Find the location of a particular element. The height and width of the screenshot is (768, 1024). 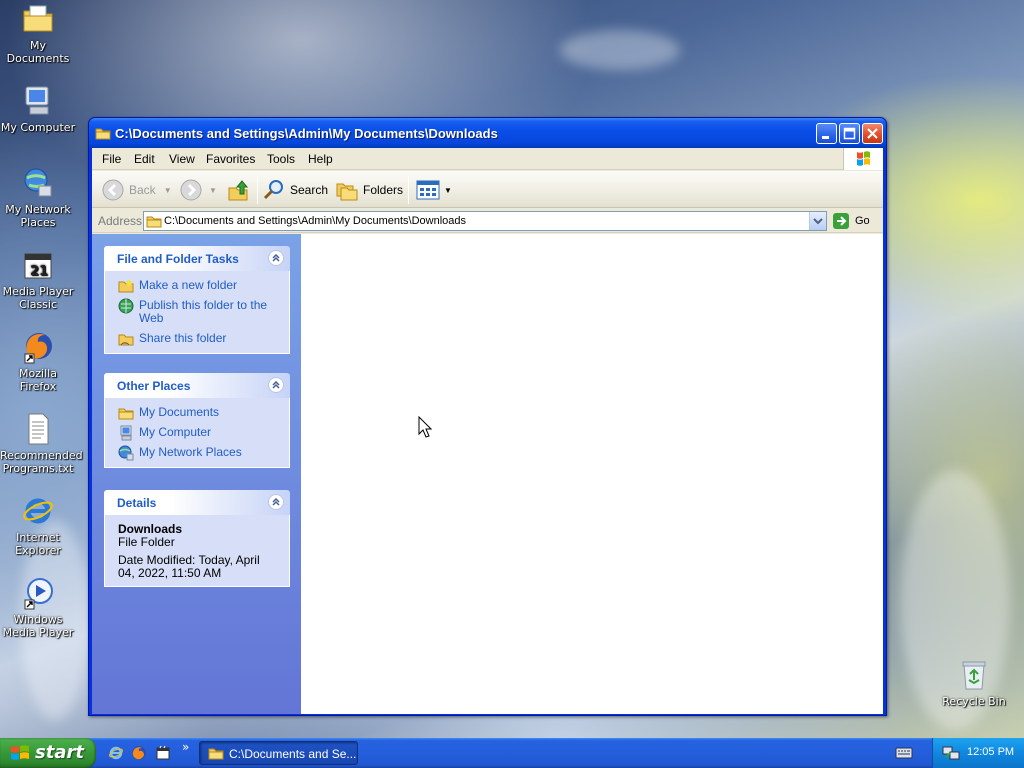

close-button is located at coordinates (872, 133).